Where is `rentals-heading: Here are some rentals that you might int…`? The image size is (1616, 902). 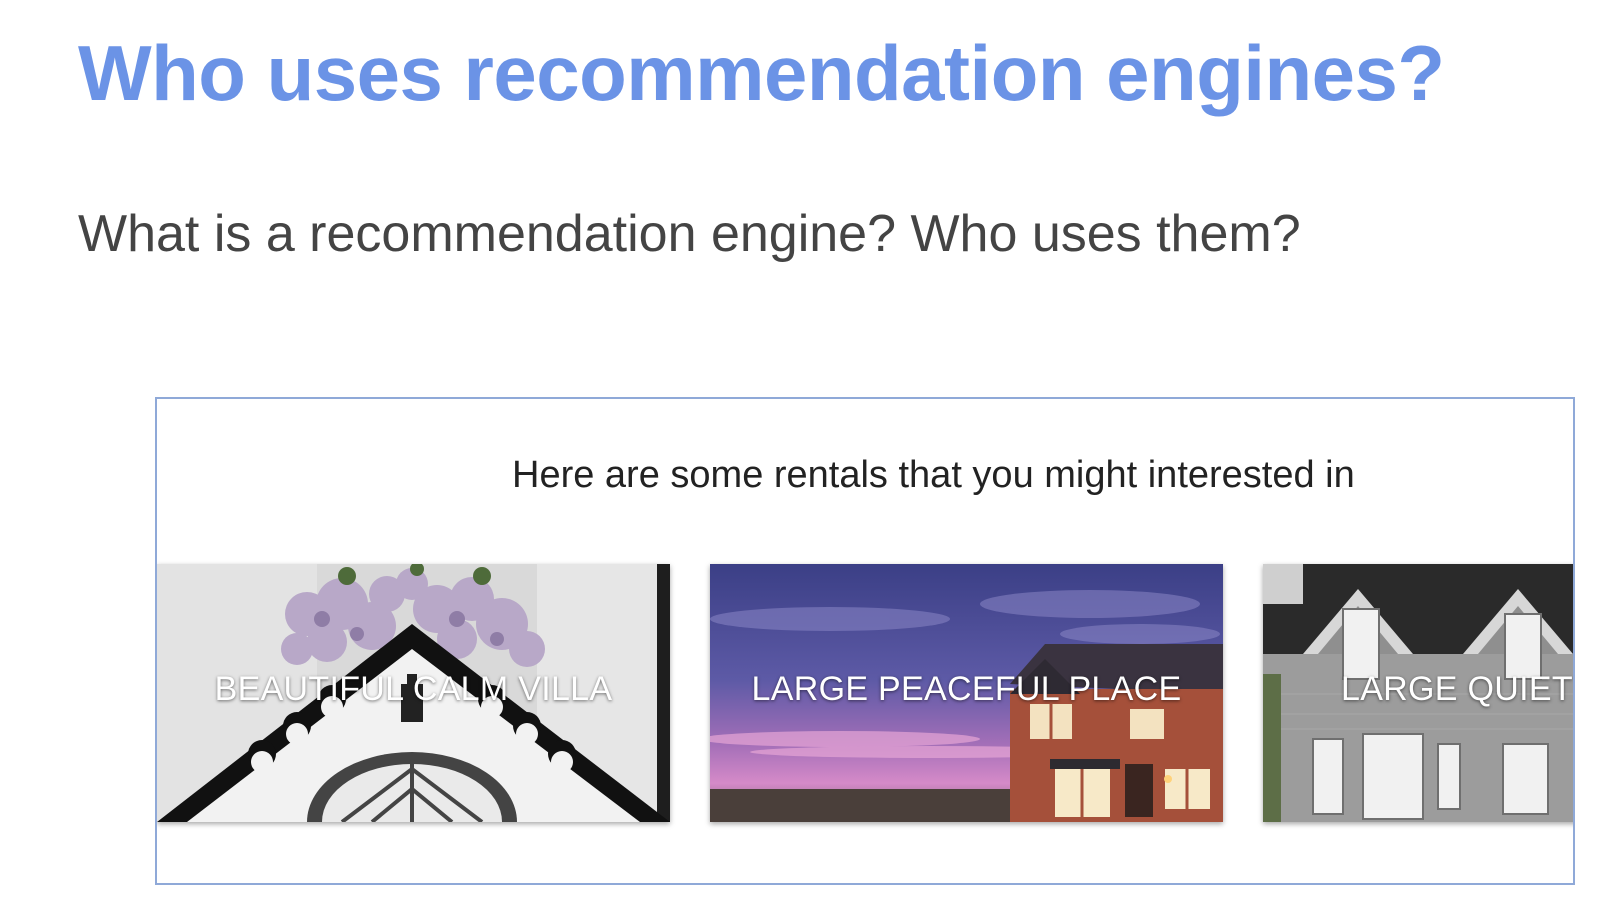
rentals-heading: Here are some rentals that you might int… is located at coordinates (933, 475).